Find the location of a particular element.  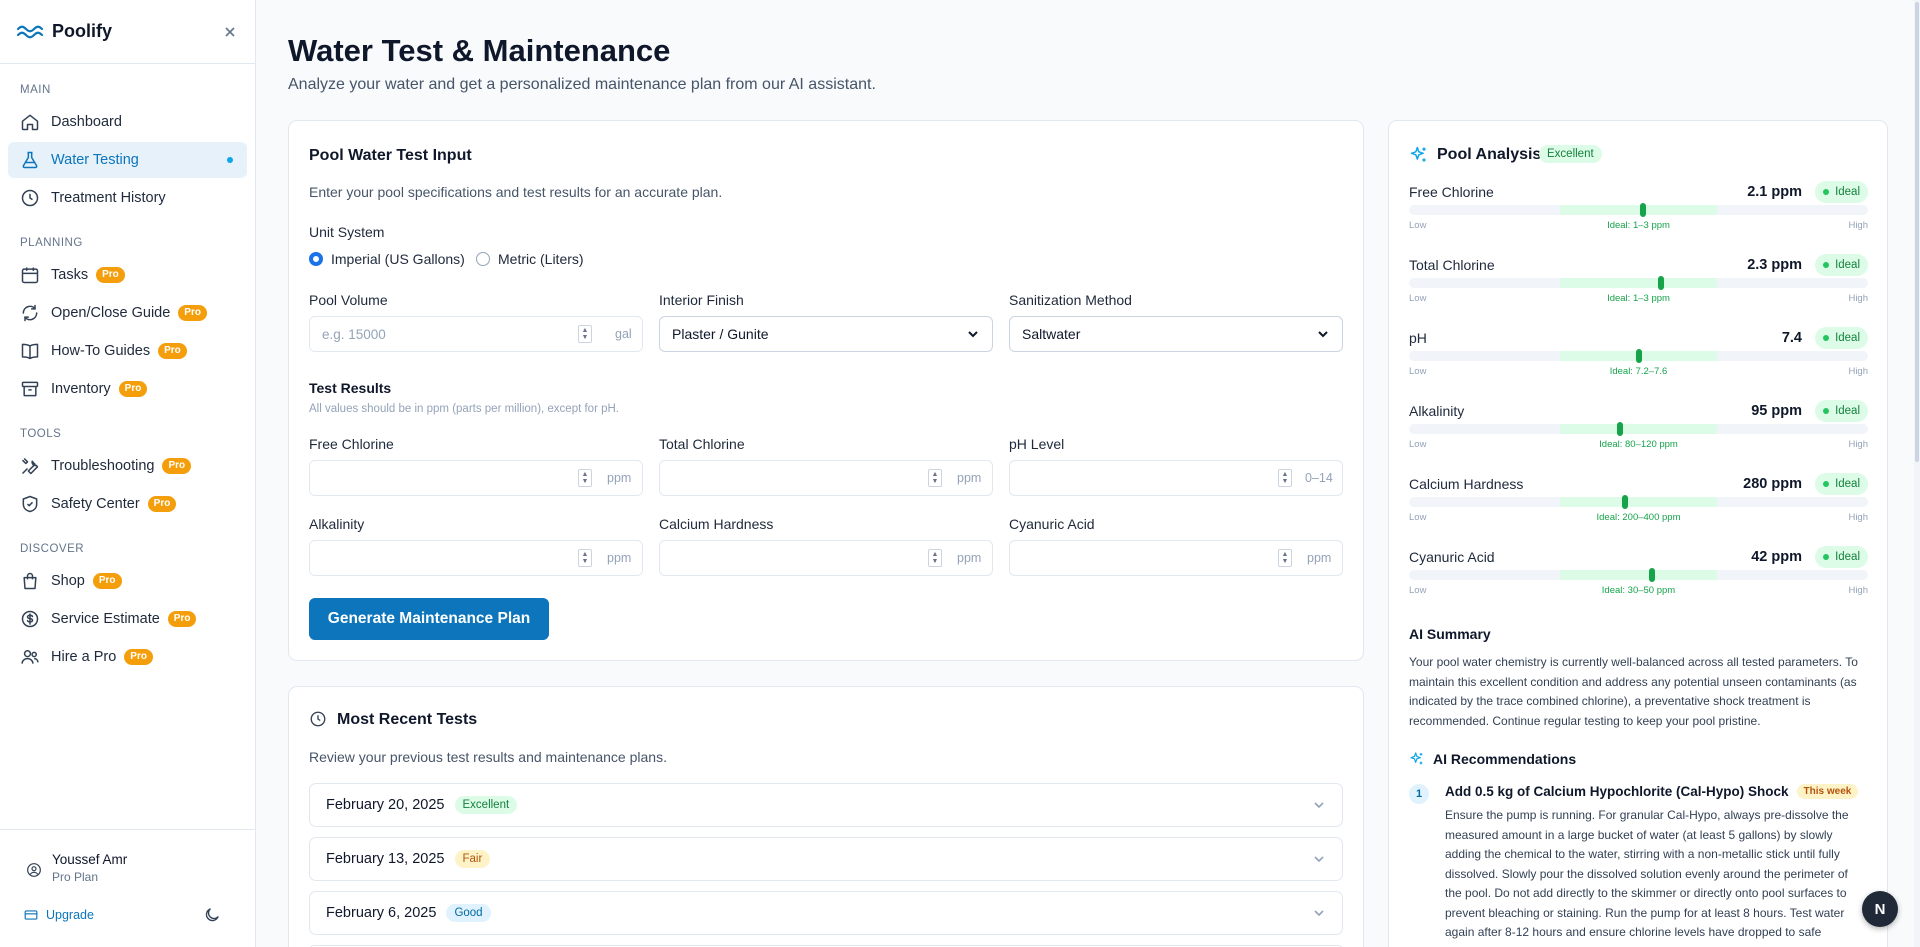

free-chlorine-input is located at coordinates (476, 478).